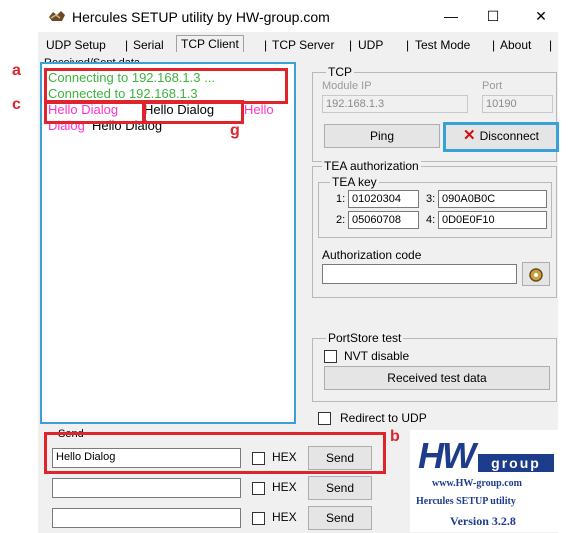 This screenshot has height=533, width=575. I want to click on window-title: Hercules SETUP utility by HW-group.com, so click(201, 17).